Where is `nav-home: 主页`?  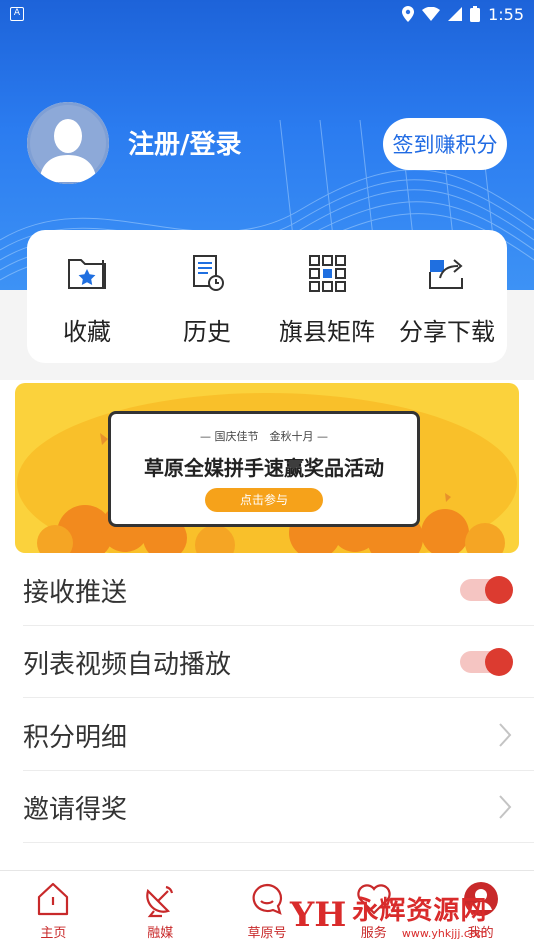
nav-home: 主页 is located at coordinates (53, 910).